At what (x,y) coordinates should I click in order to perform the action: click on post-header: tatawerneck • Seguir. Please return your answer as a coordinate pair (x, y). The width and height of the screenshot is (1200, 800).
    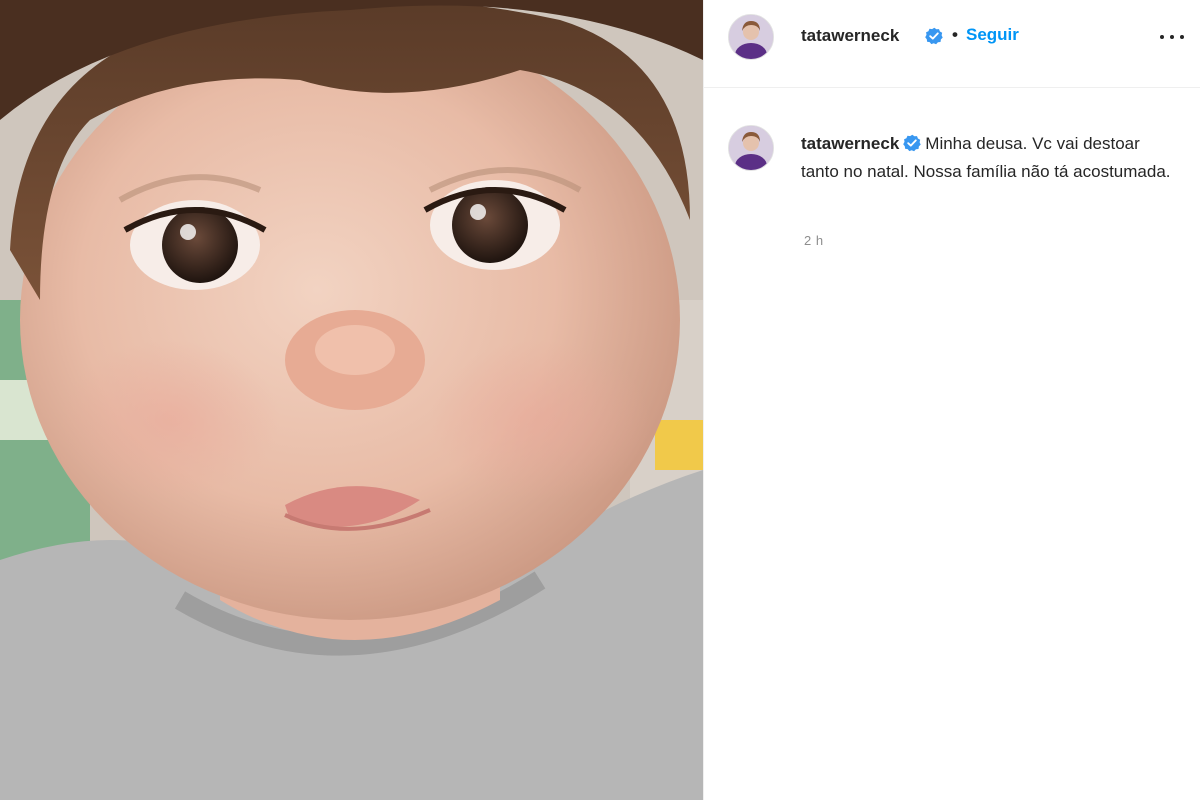
    Looking at the image, I should click on (952, 44).